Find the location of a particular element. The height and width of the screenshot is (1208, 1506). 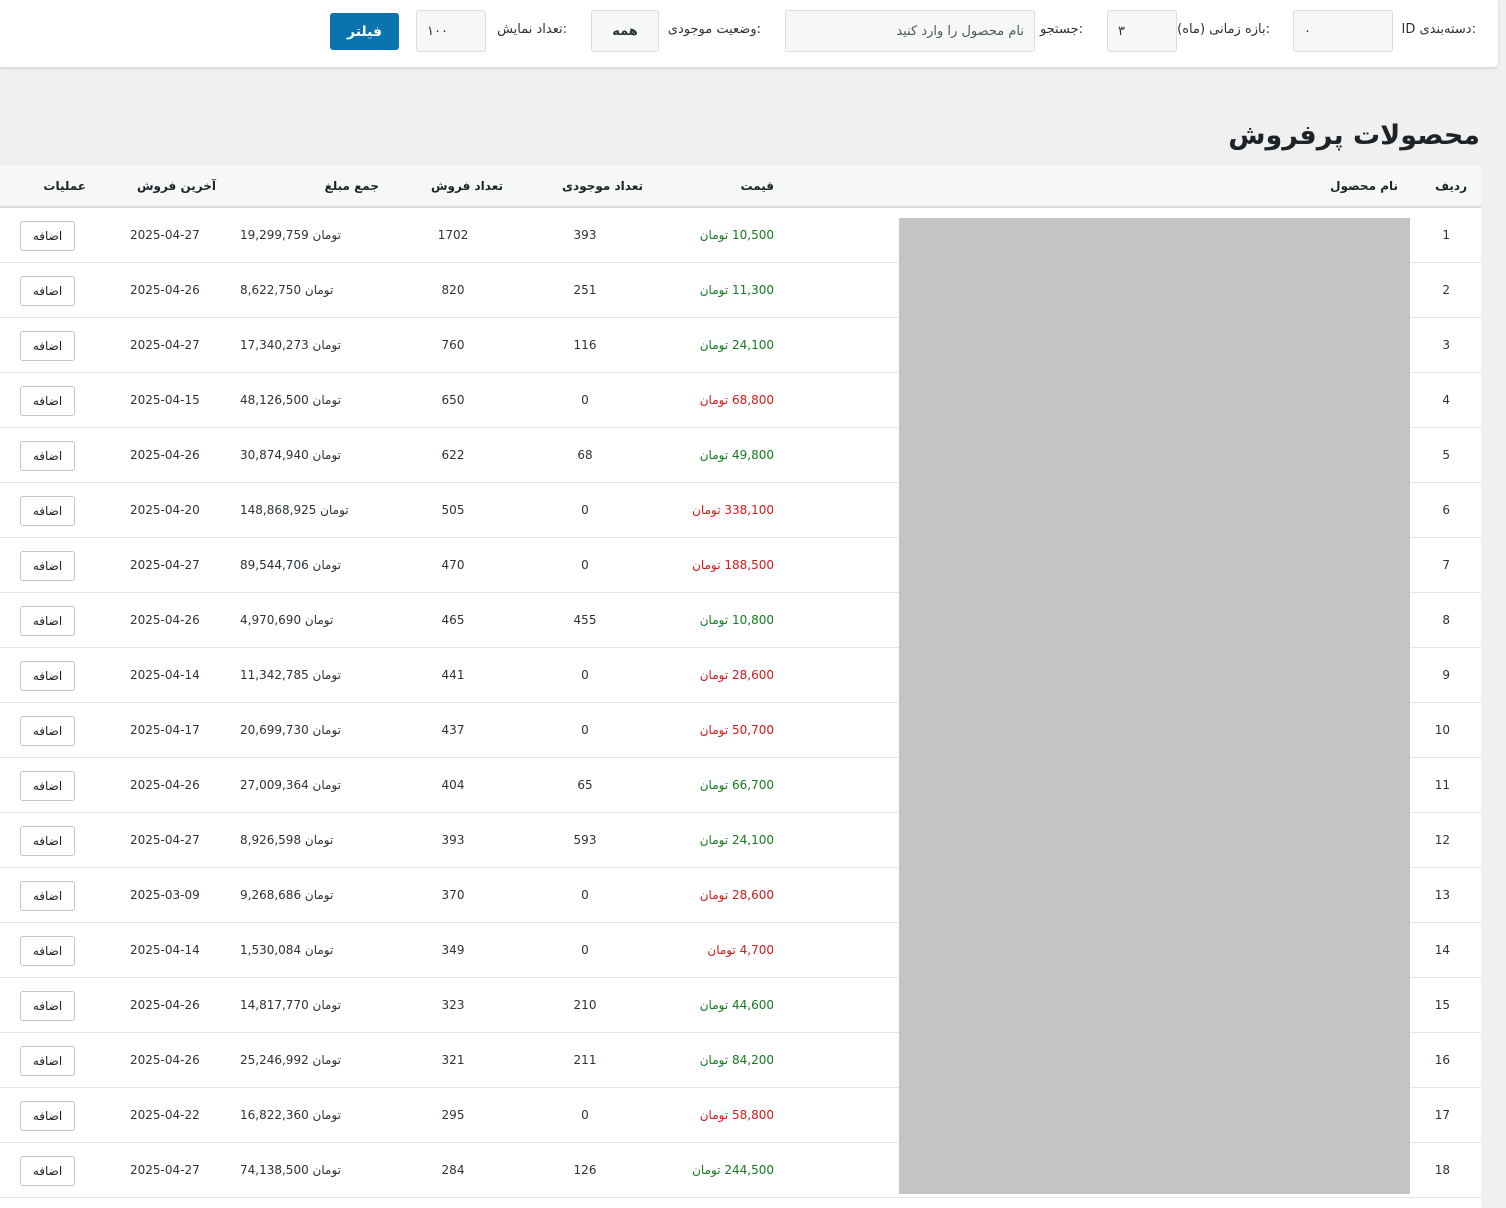

search-input is located at coordinates (910, 31).